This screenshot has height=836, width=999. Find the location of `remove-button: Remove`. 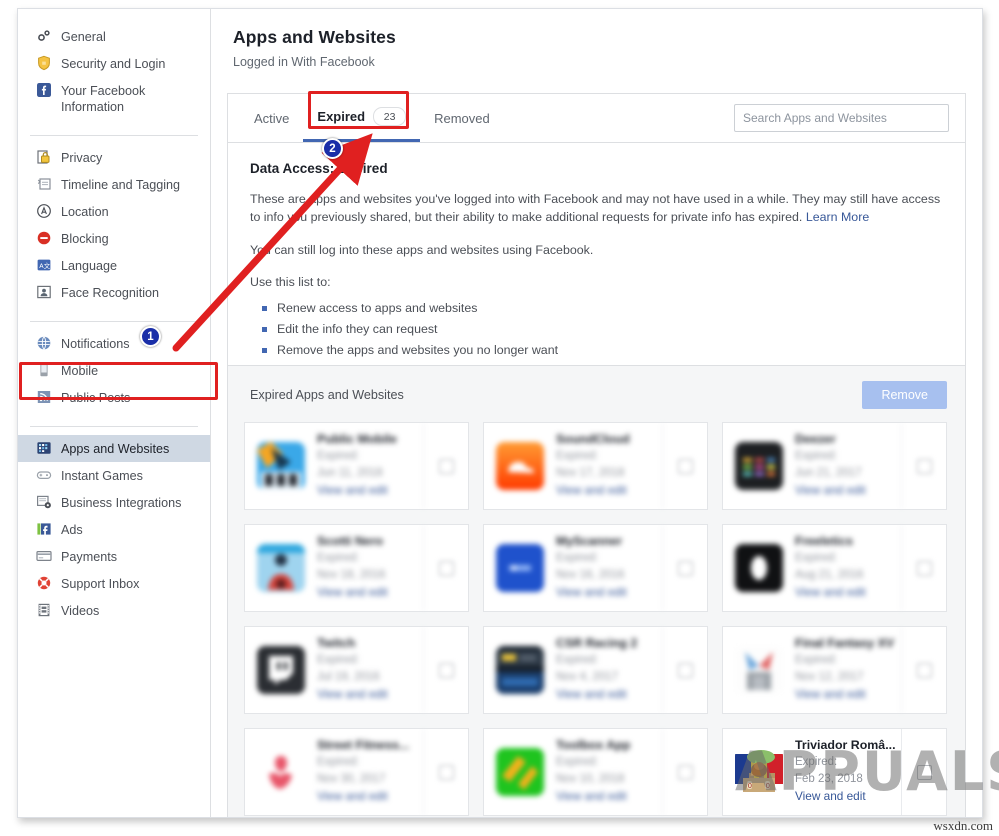

remove-button: Remove is located at coordinates (904, 395).